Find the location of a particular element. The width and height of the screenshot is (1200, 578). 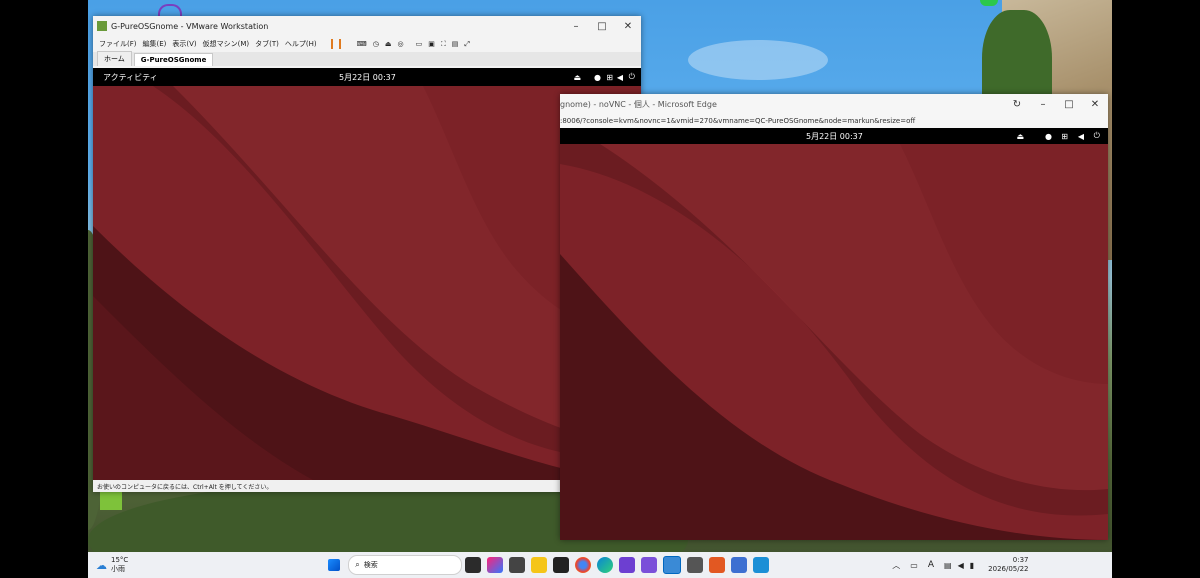

copilot-icon is located at coordinates (495, 565).